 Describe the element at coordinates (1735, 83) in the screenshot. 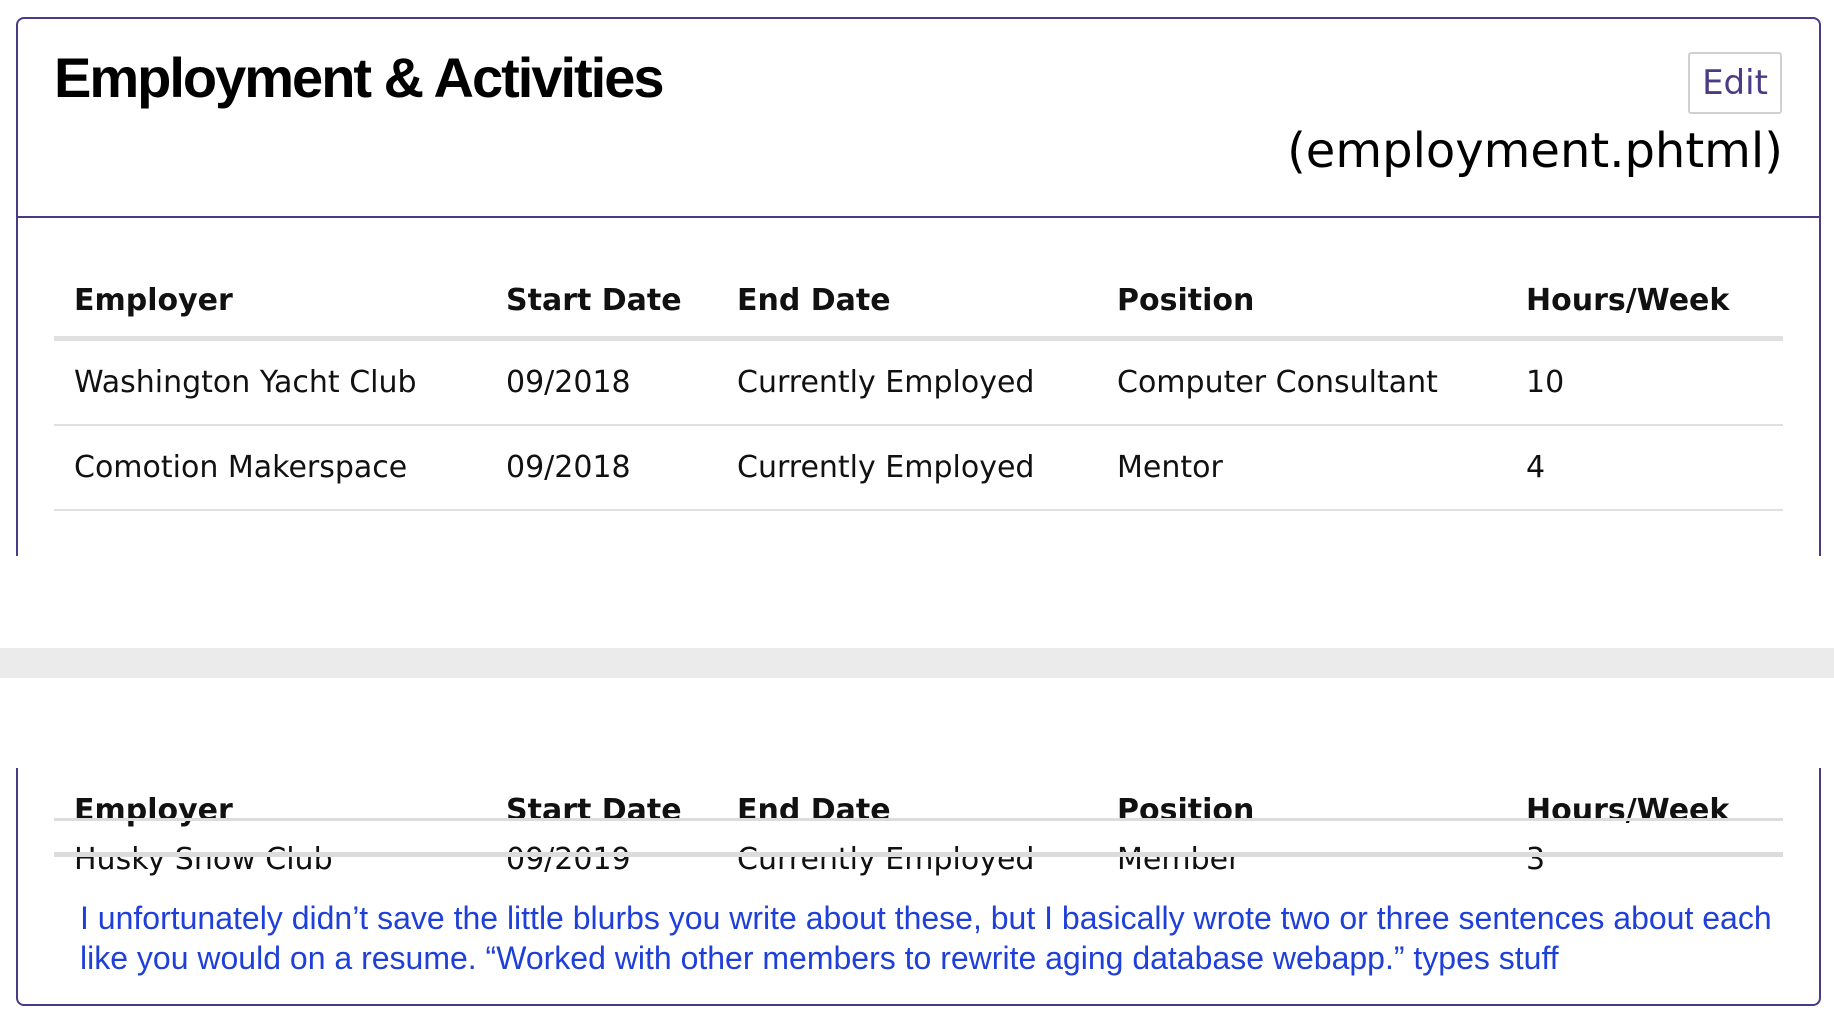

I see `edit-button: Edit` at that location.